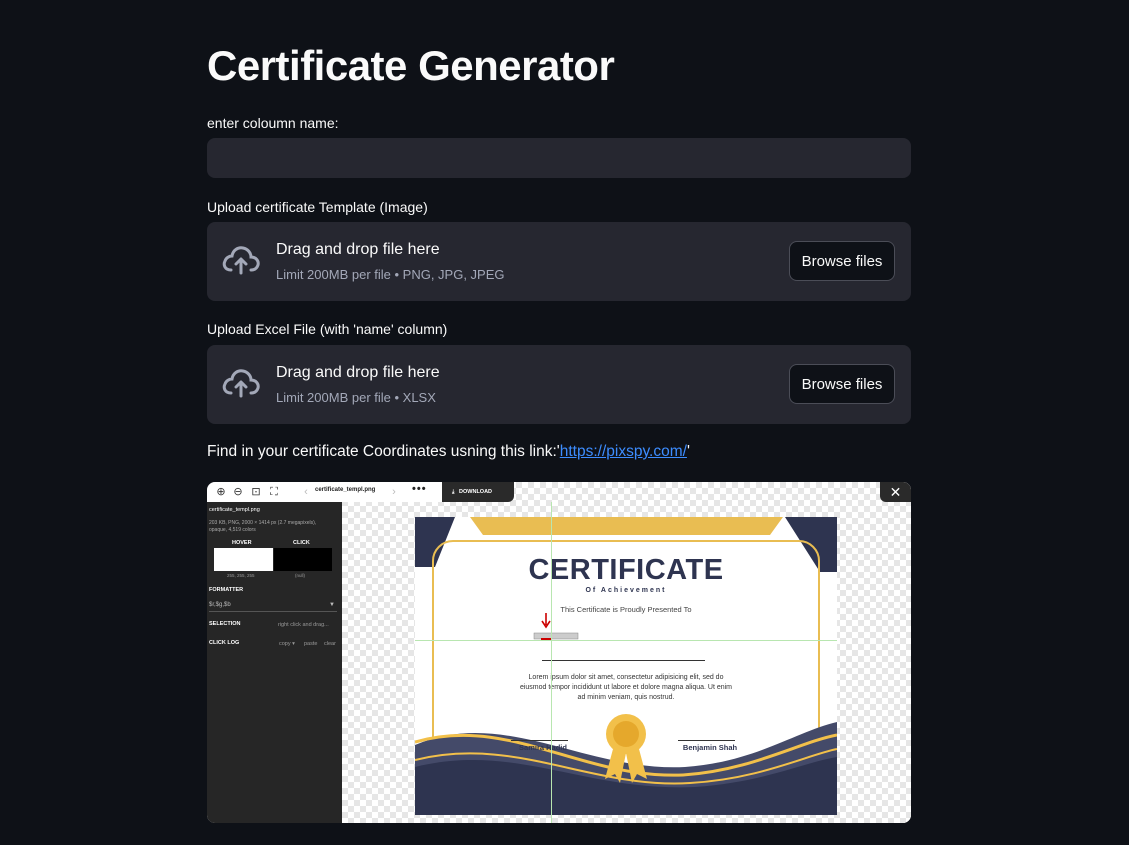 The width and height of the screenshot is (1129, 845). What do you see at coordinates (842, 261) in the screenshot?
I see `template-browse-button: Browse files` at bounding box center [842, 261].